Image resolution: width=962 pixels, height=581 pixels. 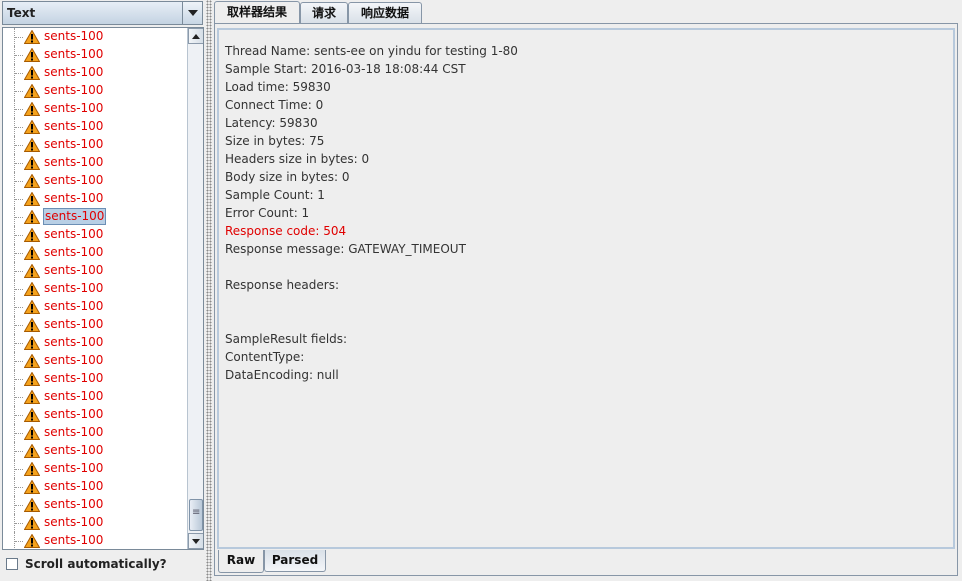 What do you see at coordinates (102, 13) in the screenshot?
I see `view-mode-combo: Text` at bounding box center [102, 13].